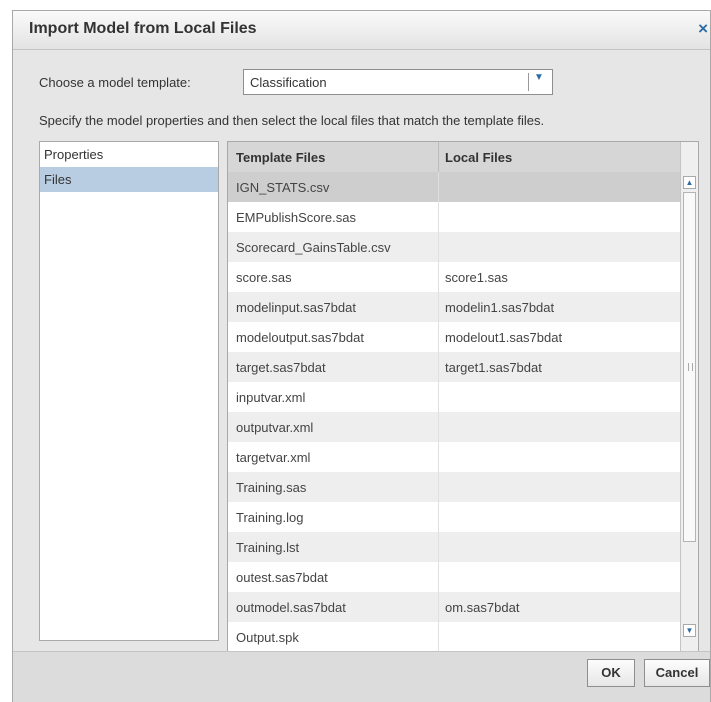  What do you see at coordinates (270, 517) in the screenshot?
I see `template-file-cell: Training.log` at bounding box center [270, 517].